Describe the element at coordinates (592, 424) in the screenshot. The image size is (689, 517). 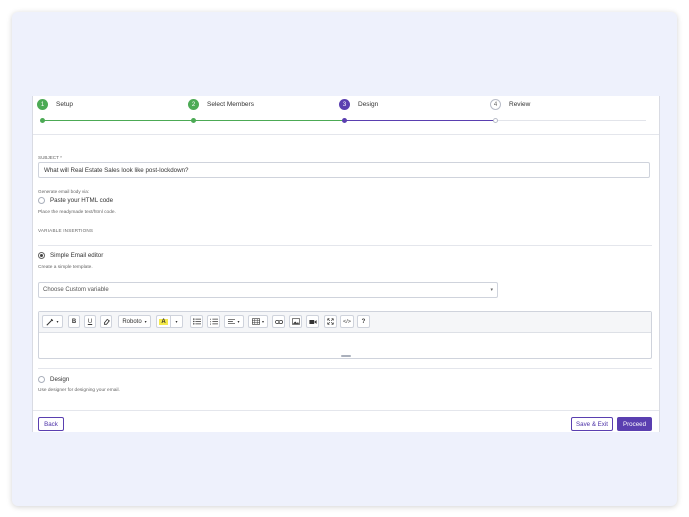
I see `save-exit-button: Save & Exit` at that location.